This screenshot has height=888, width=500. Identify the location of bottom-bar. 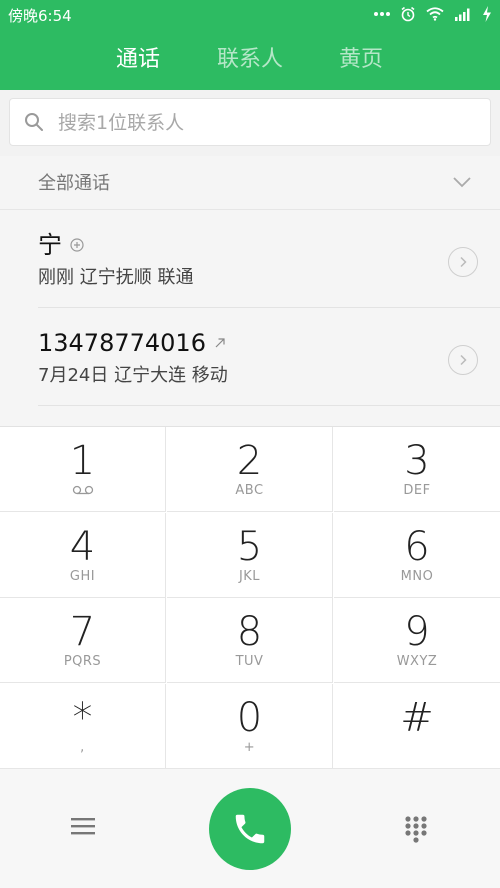
(250, 828).